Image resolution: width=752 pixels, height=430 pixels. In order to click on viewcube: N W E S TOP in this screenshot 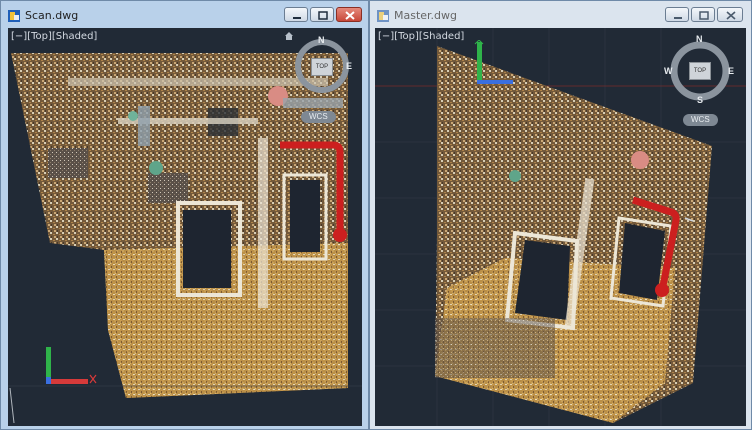, I will do `click(700, 70)`.